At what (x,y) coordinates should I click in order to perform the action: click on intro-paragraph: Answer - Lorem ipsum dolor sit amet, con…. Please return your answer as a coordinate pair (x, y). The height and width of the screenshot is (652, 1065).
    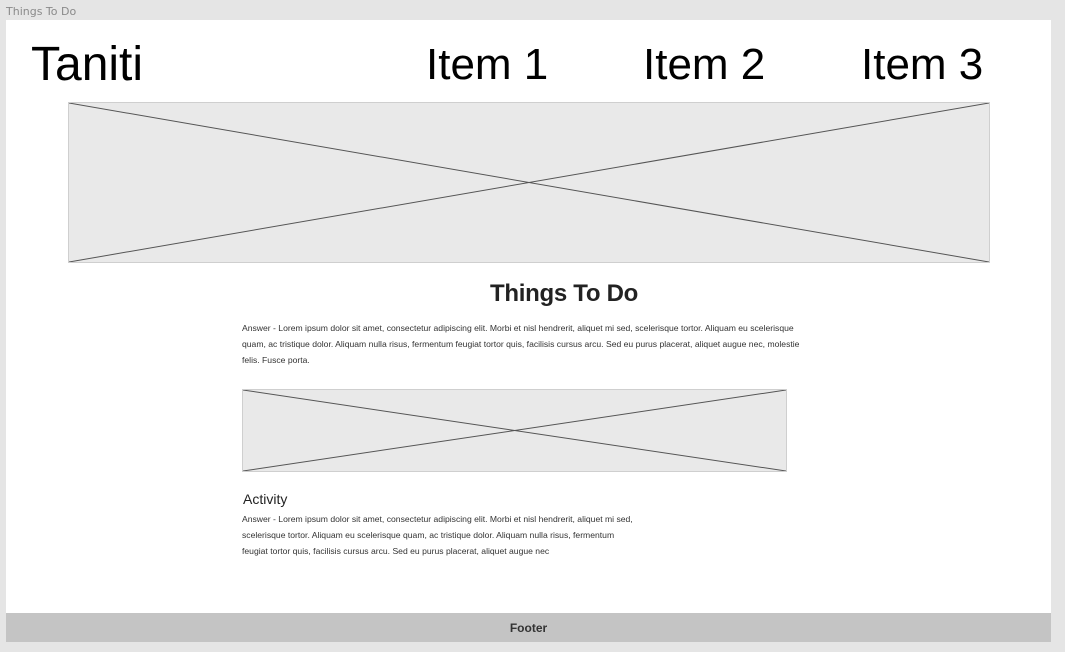
    Looking at the image, I should click on (521, 344).